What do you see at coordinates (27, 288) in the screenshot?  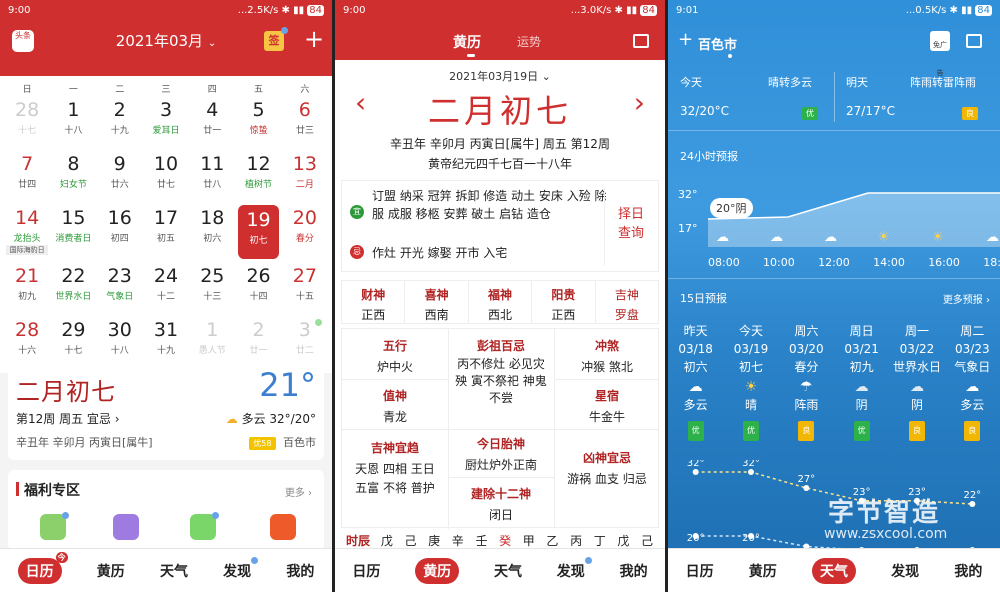 I see `calendar-day: 21 初九` at bounding box center [27, 288].